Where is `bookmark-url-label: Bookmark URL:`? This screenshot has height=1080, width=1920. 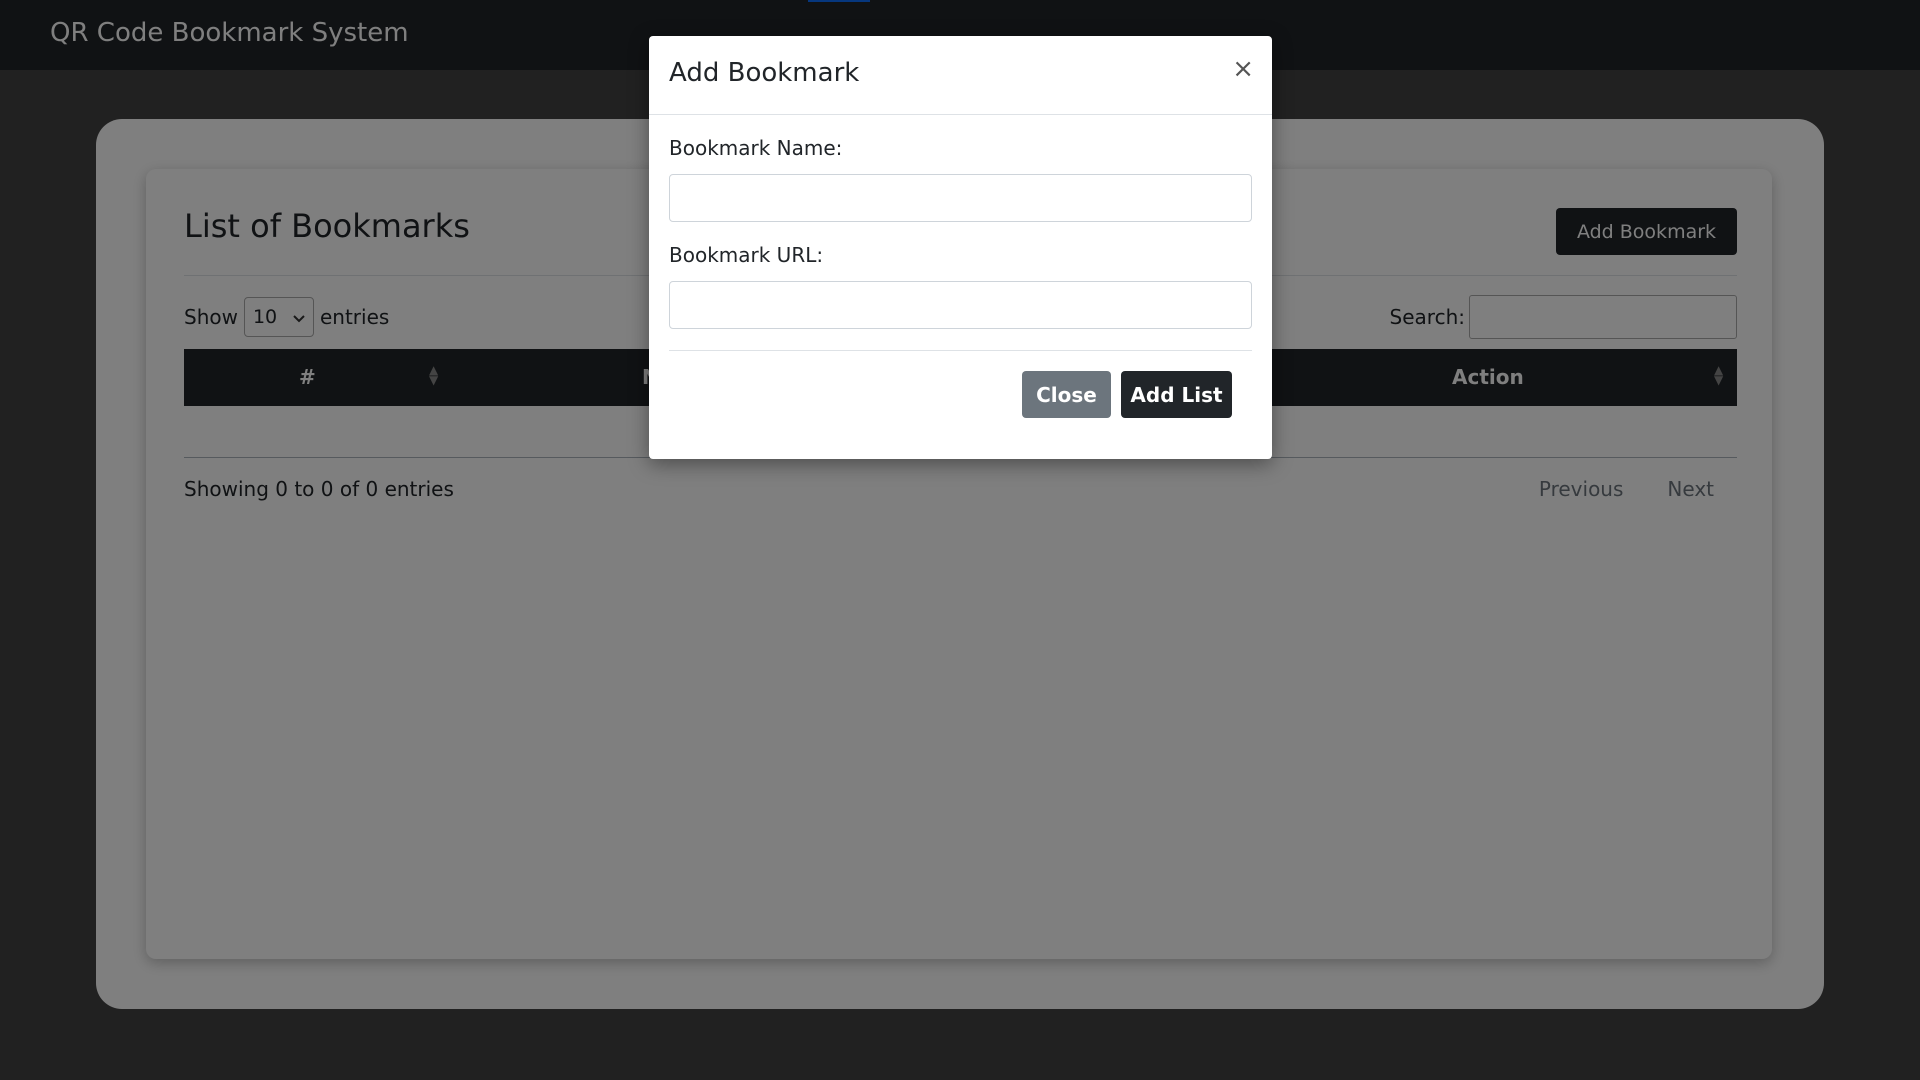 bookmark-url-label: Bookmark URL: is located at coordinates (746, 255).